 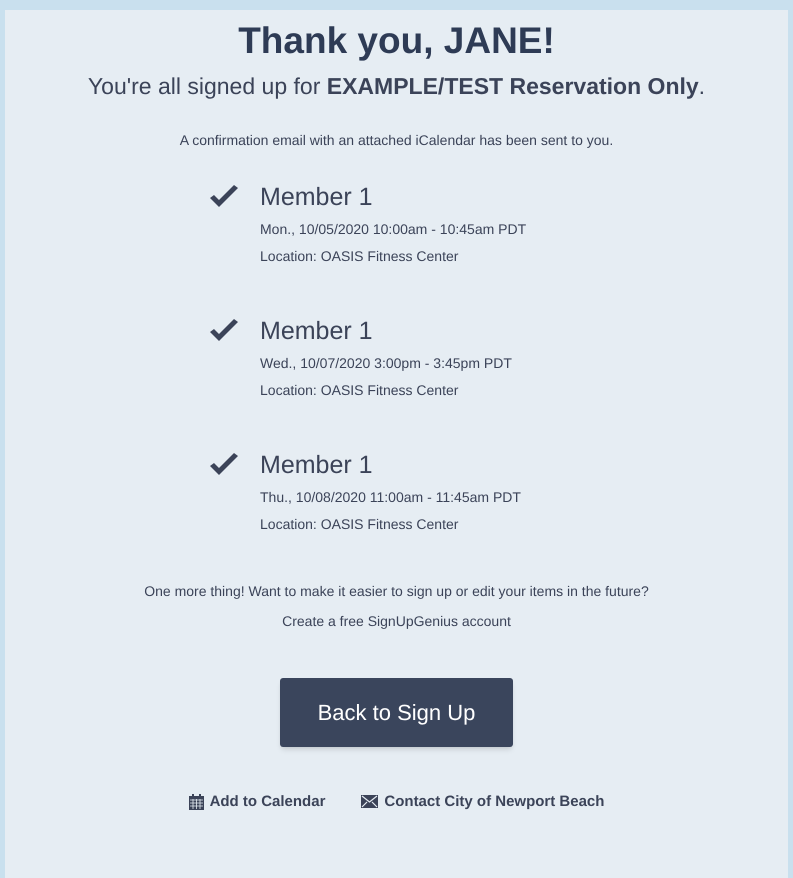 What do you see at coordinates (396, 621) in the screenshot?
I see `account-text: Create a free SignUpGenius account` at bounding box center [396, 621].